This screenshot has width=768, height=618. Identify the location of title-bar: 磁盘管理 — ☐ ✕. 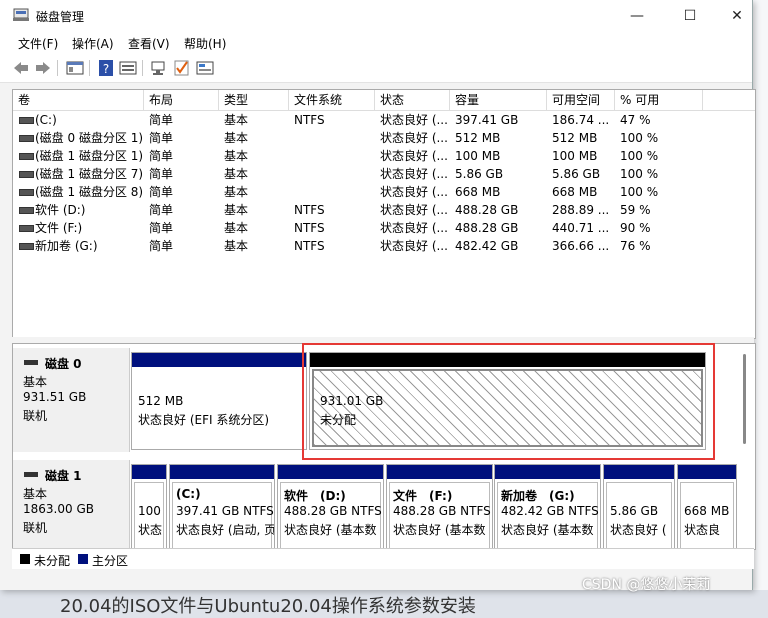
(376, 16).